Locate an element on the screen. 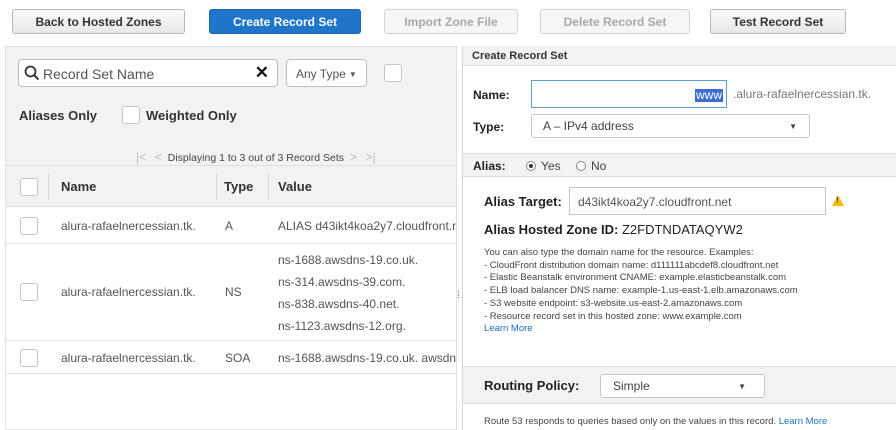 Image resolution: width=896 pixels, height=430 pixels. weighted-only-checkbox is located at coordinates (131, 115).